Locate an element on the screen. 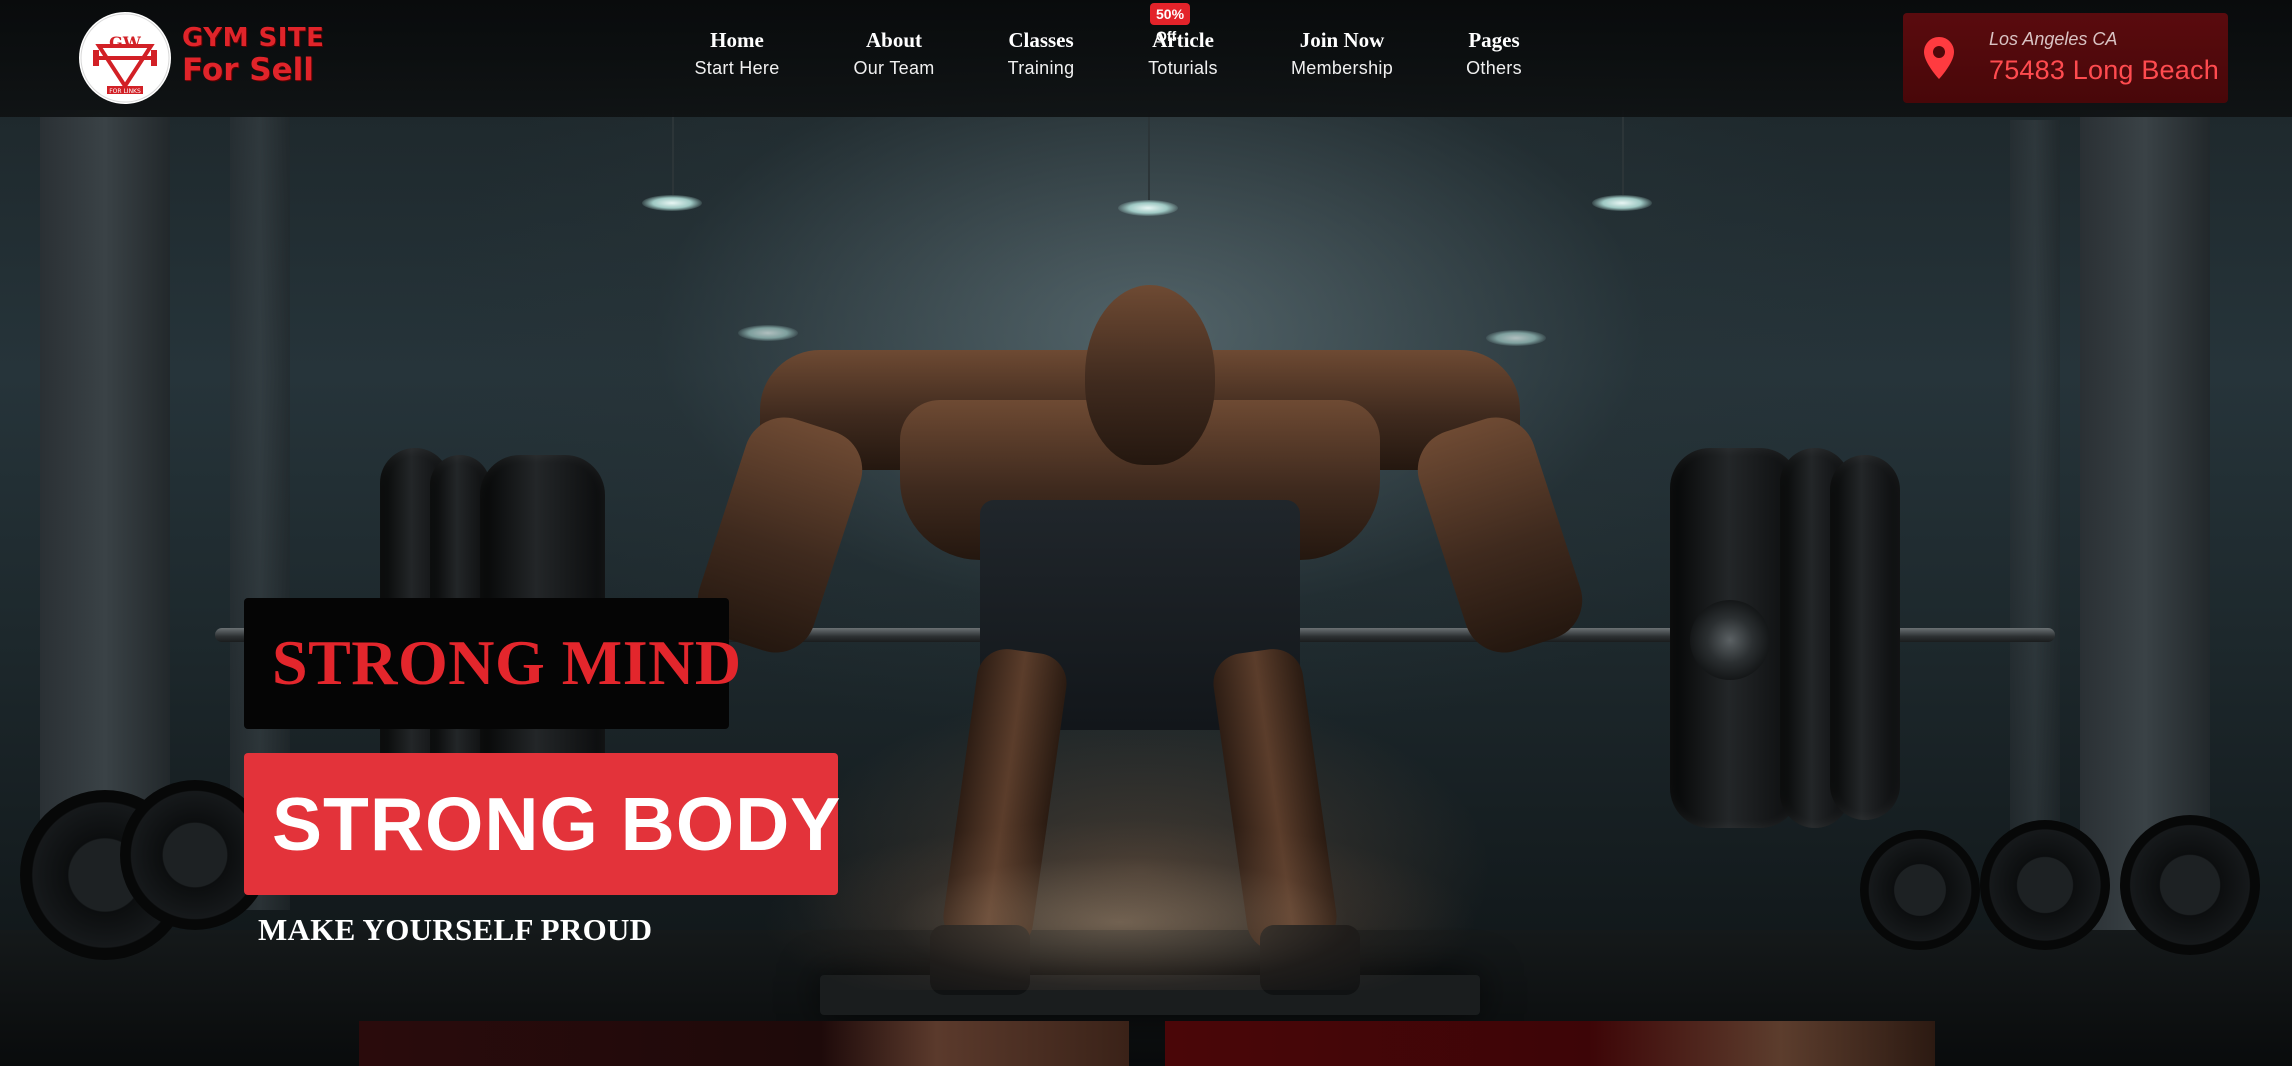  location-street: 75483 Long Beach is located at coordinates (2104, 70).